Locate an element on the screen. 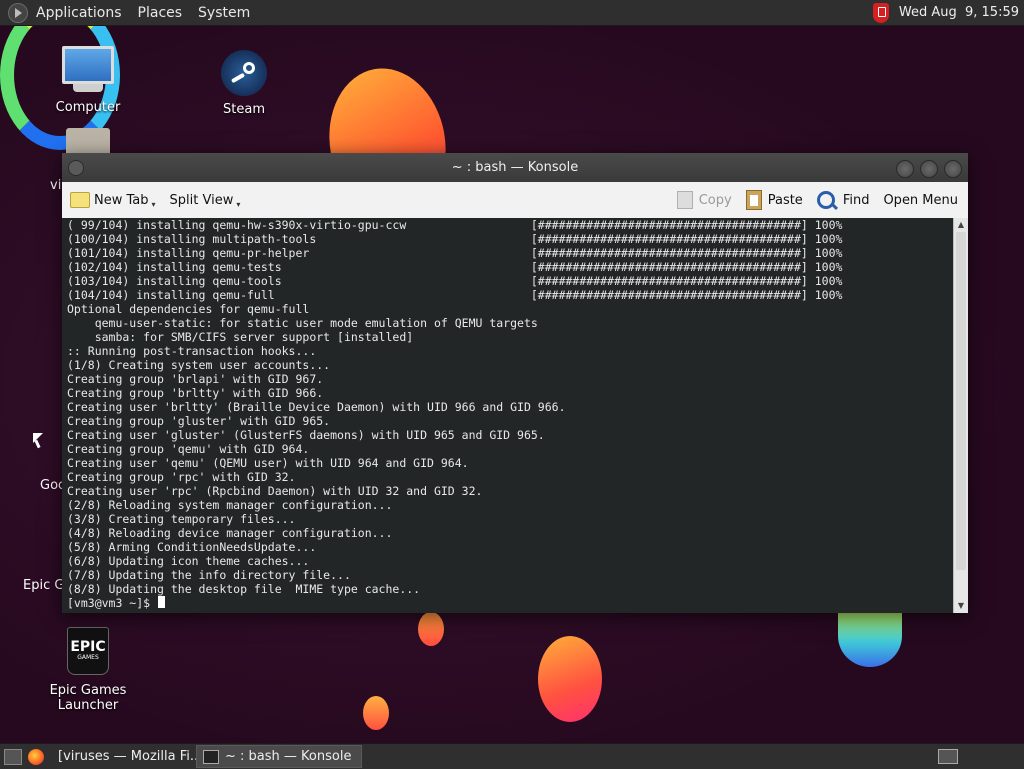 The height and width of the screenshot is (769, 1024). terminal-line: Optional dependencies for qemu-full is located at coordinates (188, 309).